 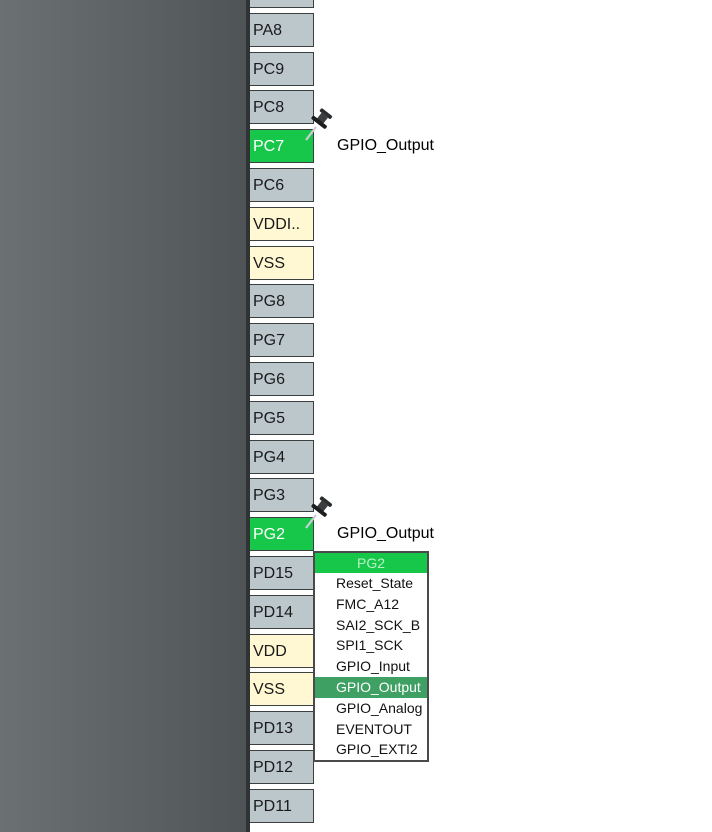 What do you see at coordinates (371, 749) in the screenshot?
I see `pin-menu-item-gpio-exti2: GPIO_EXTI2` at bounding box center [371, 749].